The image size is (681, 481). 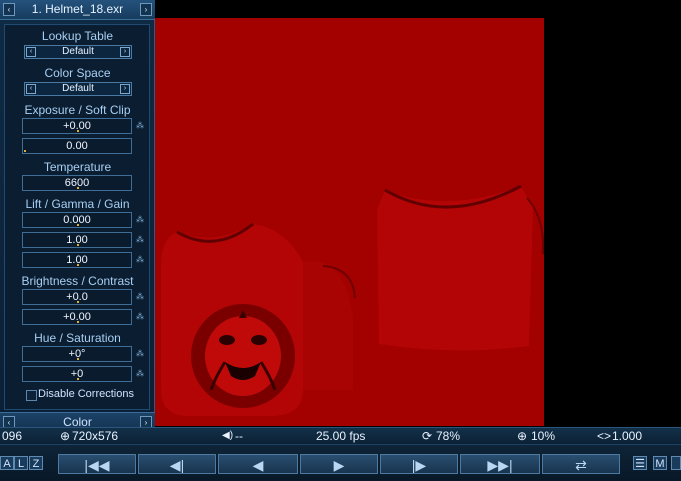 I want to click on lookup-table-value: Default, so click(x=78, y=51).